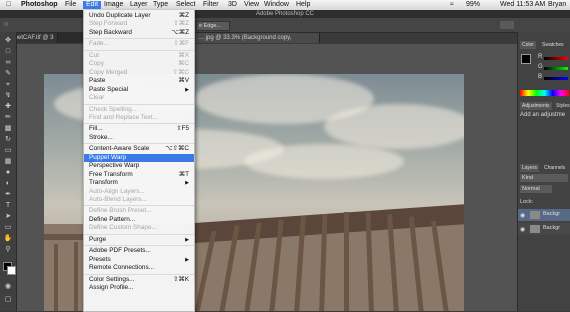 The image size is (570, 312). What do you see at coordinates (139, 280) in the screenshot?
I see `menu-item-color-settings: Color Settings... ⇧⌘K` at bounding box center [139, 280].